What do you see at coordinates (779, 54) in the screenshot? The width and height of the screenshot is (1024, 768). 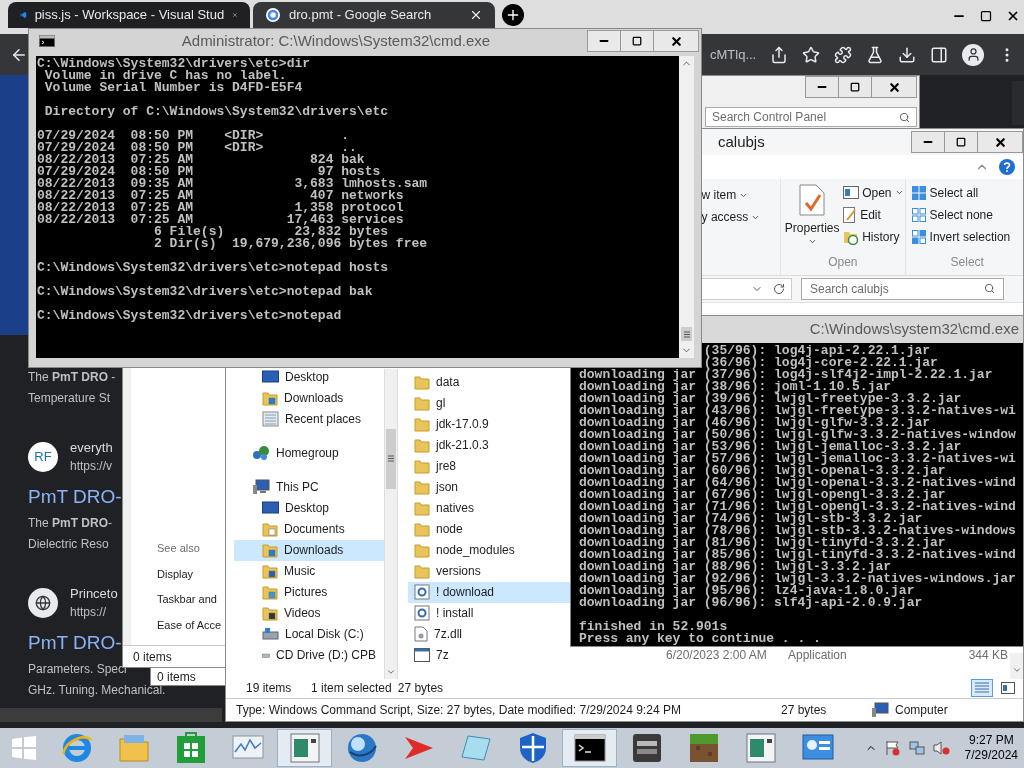 I see `share-icon` at bounding box center [779, 54].